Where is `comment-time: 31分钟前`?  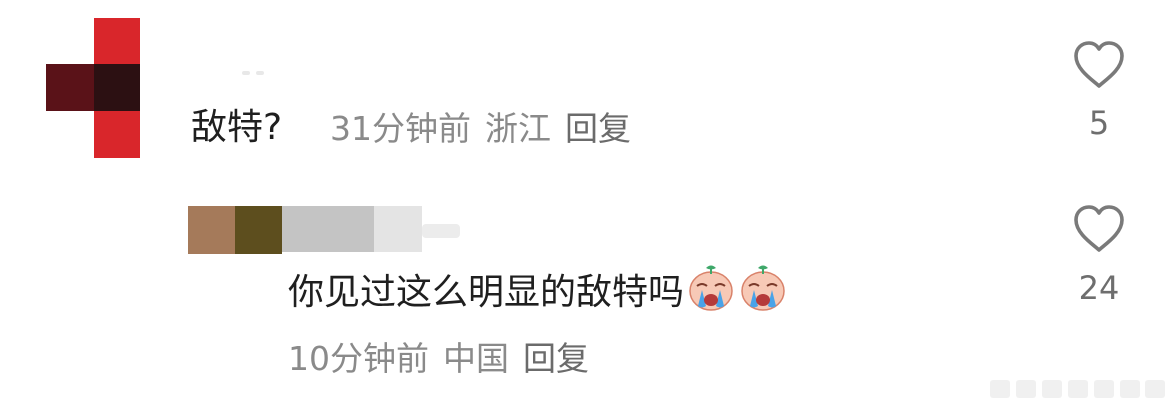
comment-time: 31分钟前 is located at coordinates (400, 128).